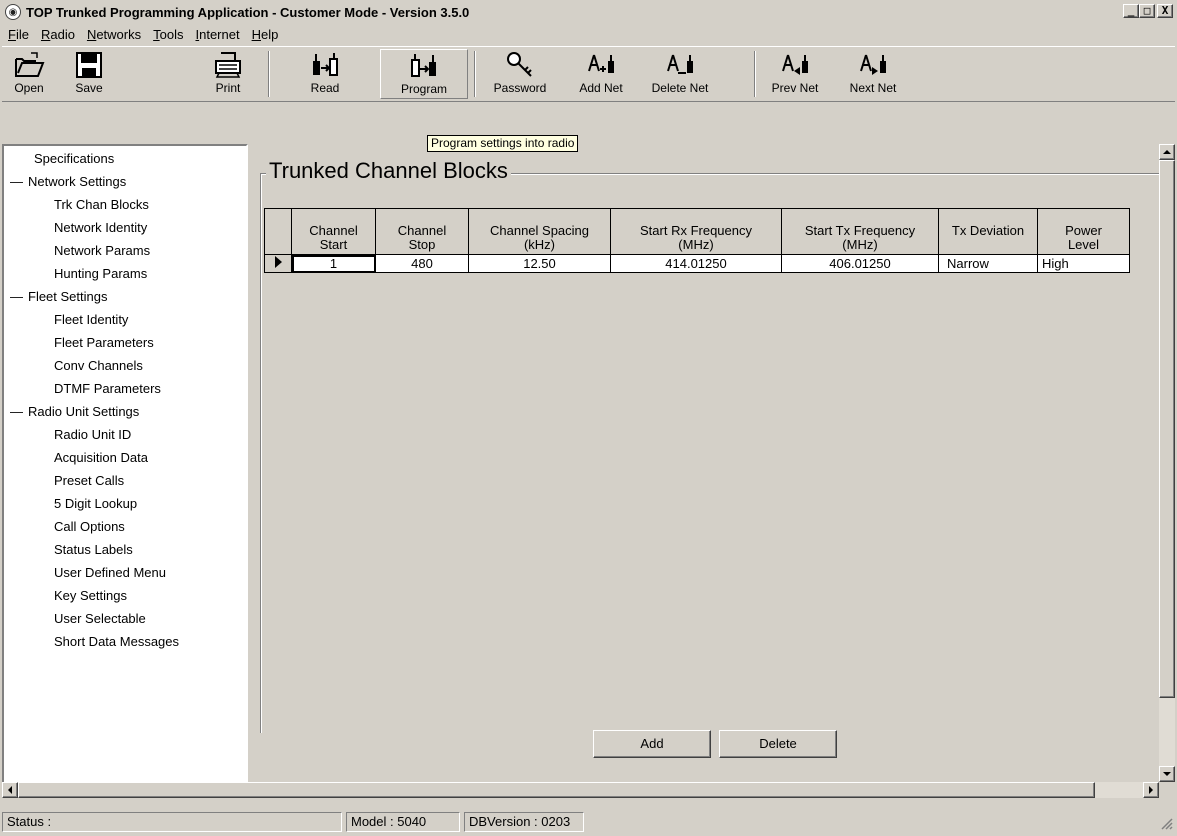  I want to click on add-button: Add, so click(652, 744).